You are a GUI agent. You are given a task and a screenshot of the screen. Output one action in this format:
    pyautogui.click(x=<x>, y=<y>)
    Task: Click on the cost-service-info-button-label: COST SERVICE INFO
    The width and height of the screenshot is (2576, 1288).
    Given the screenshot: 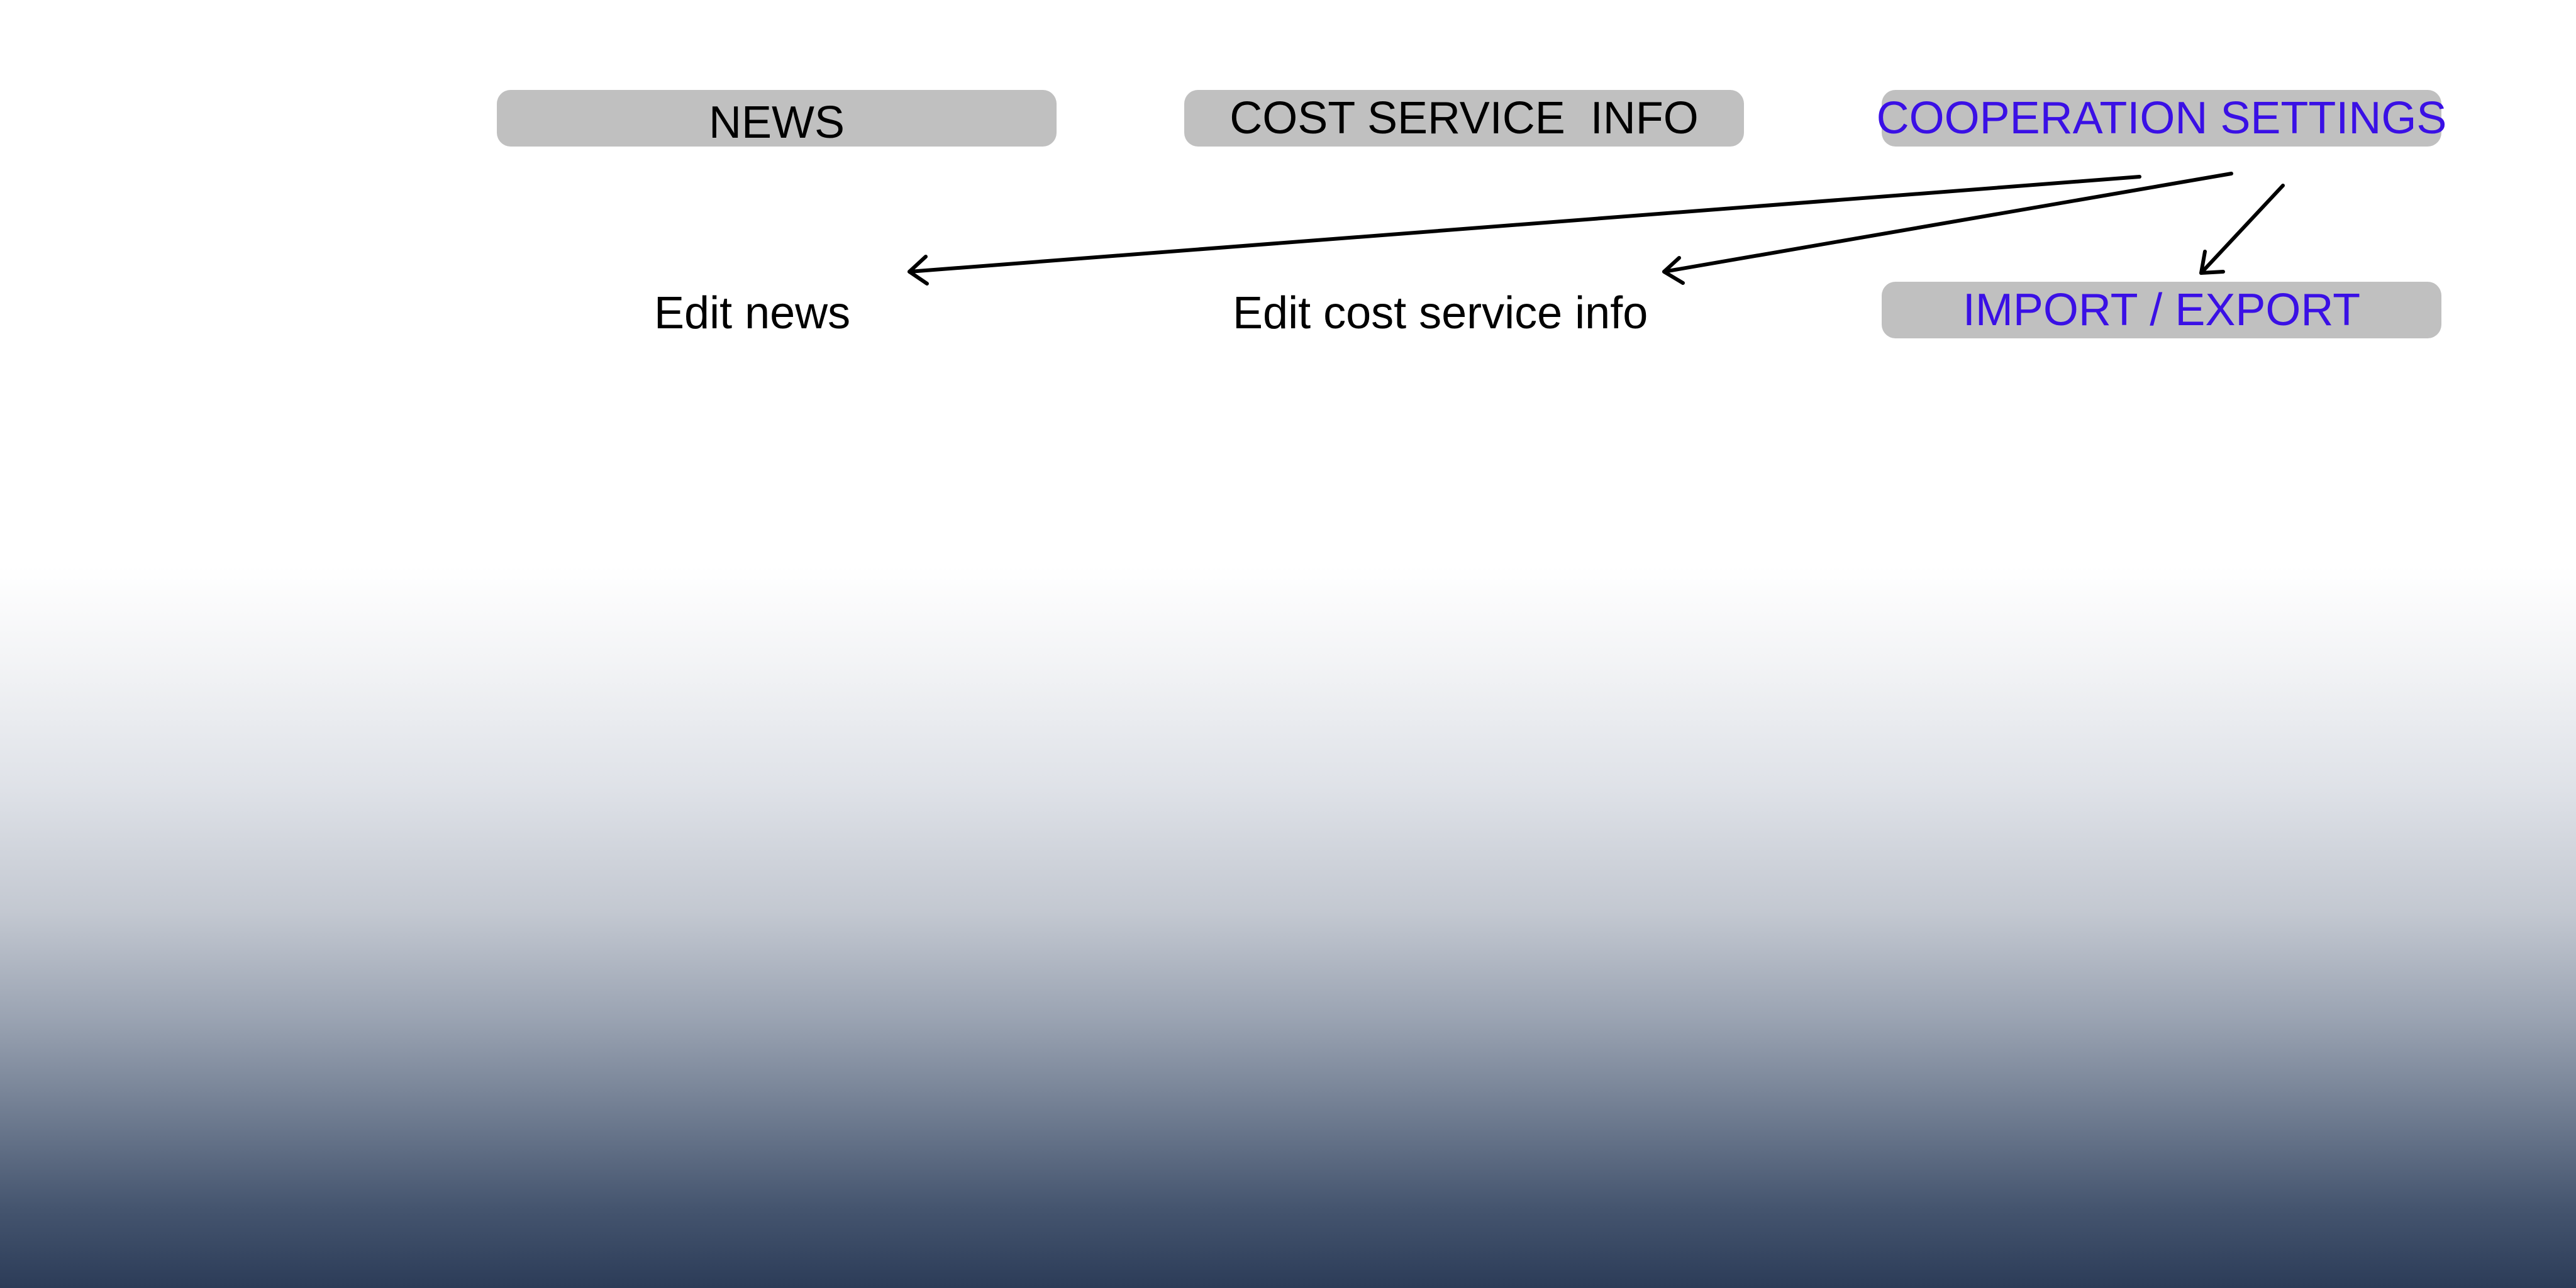 What is the action you would take?
    pyautogui.click(x=1464, y=118)
    